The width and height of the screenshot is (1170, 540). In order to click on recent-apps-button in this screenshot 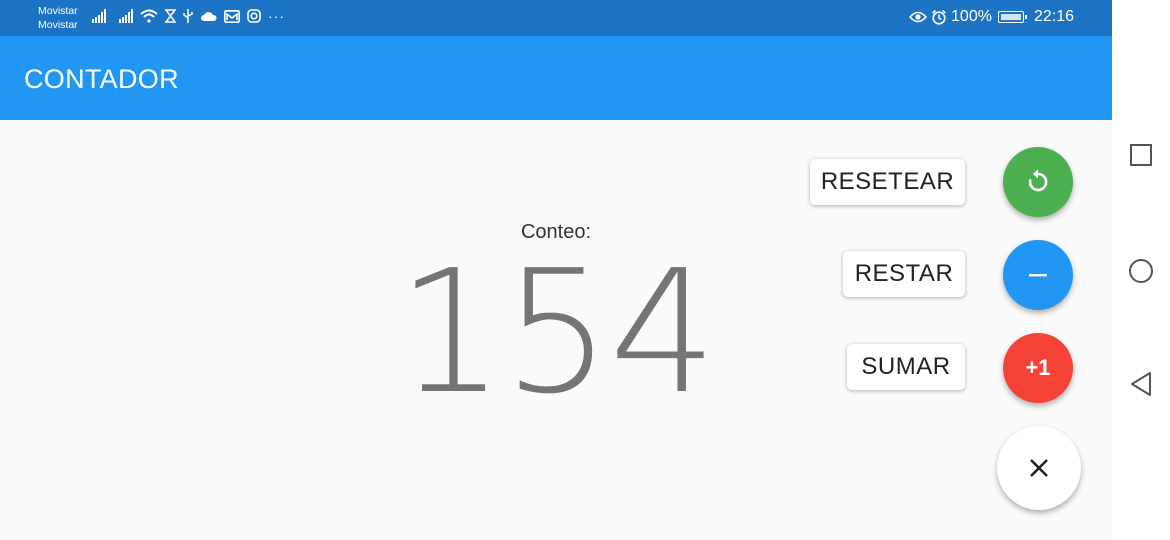, I will do `click(1141, 155)`.